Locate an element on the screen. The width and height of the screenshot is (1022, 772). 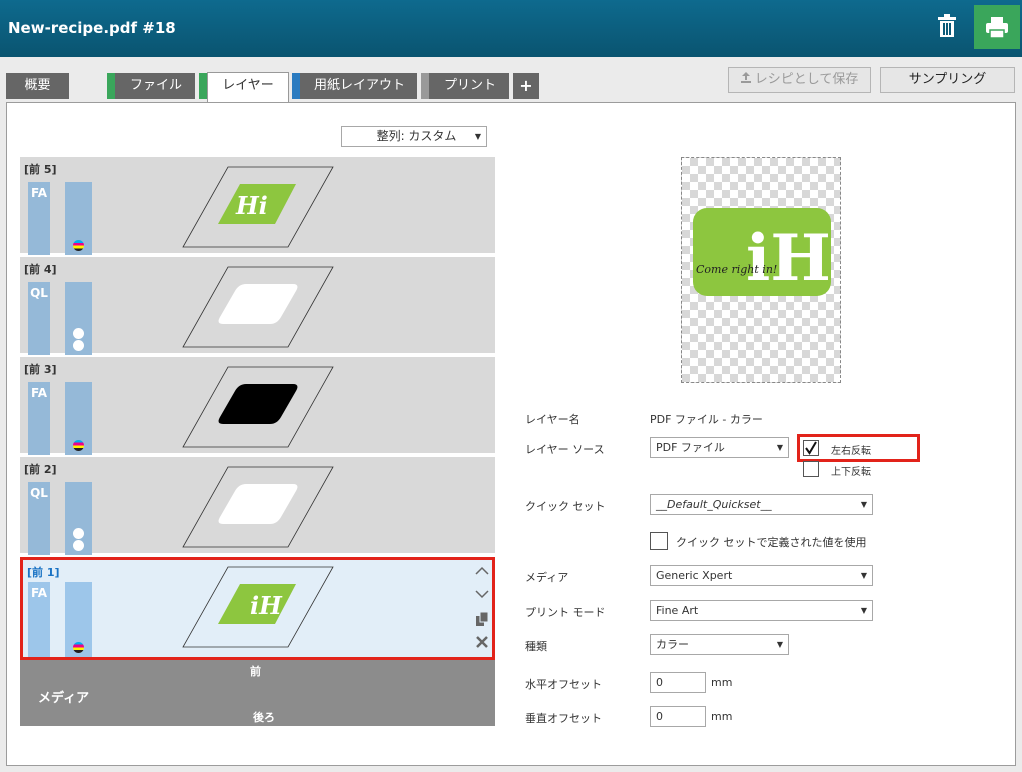
quickset-select: __Default_Quickset__ ▼ is located at coordinates (761, 504).